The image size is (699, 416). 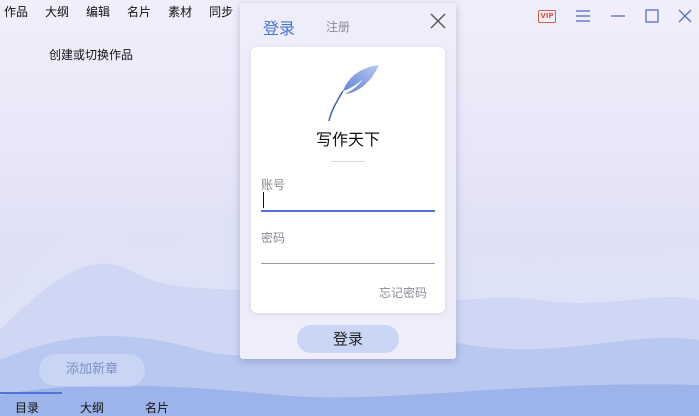 I want to click on login-button: 登录, so click(x=348, y=339).